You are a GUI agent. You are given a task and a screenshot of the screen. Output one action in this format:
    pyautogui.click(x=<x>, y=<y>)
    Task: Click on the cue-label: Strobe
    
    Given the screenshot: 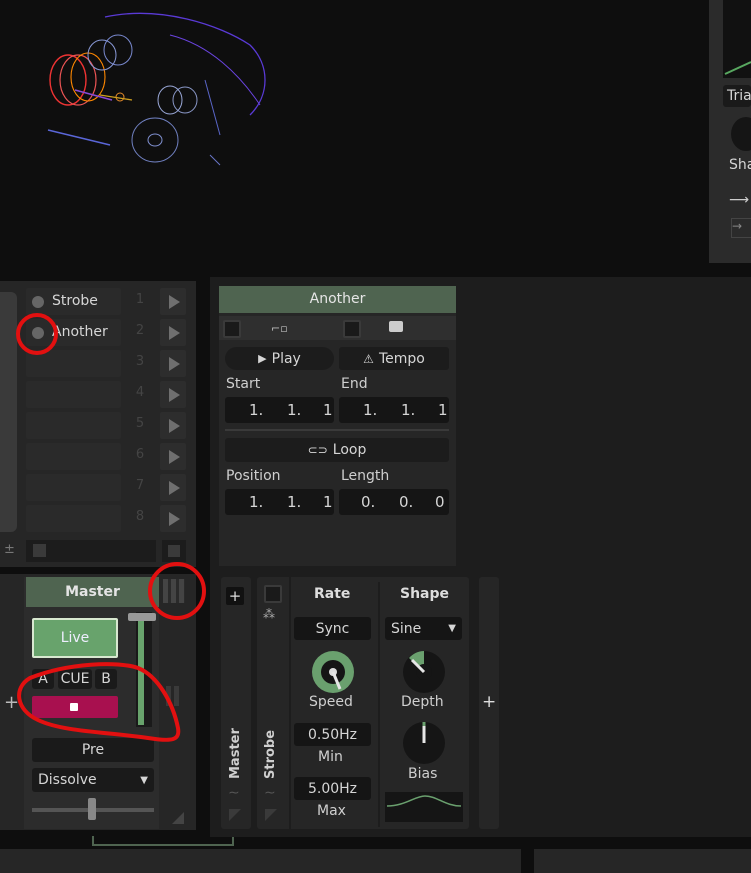 What is the action you would take?
    pyautogui.click(x=75, y=301)
    